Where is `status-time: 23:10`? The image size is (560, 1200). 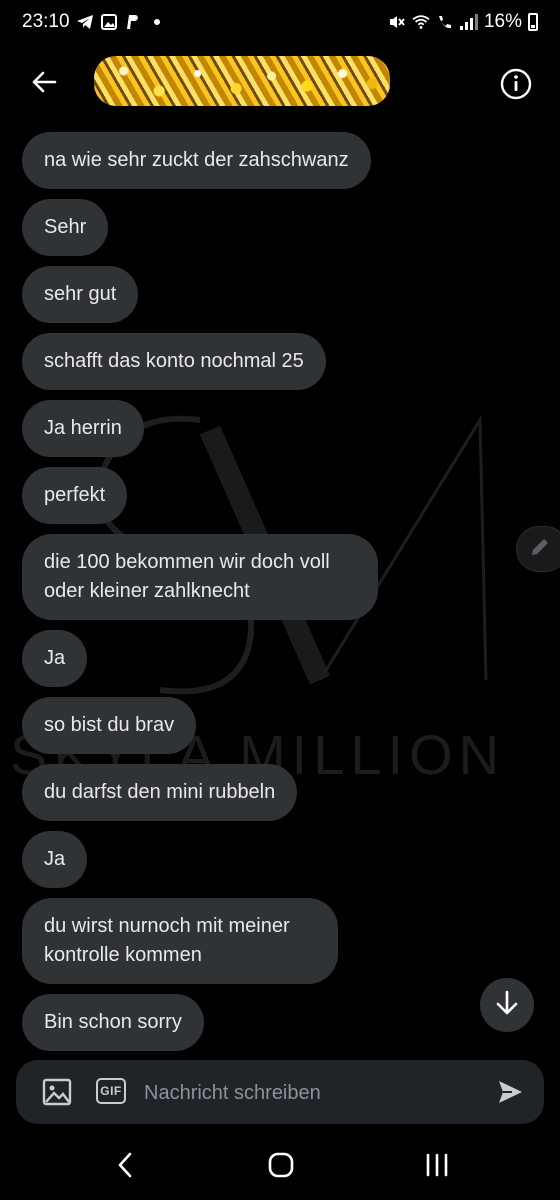
status-time: 23:10 is located at coordinates (46, 21).